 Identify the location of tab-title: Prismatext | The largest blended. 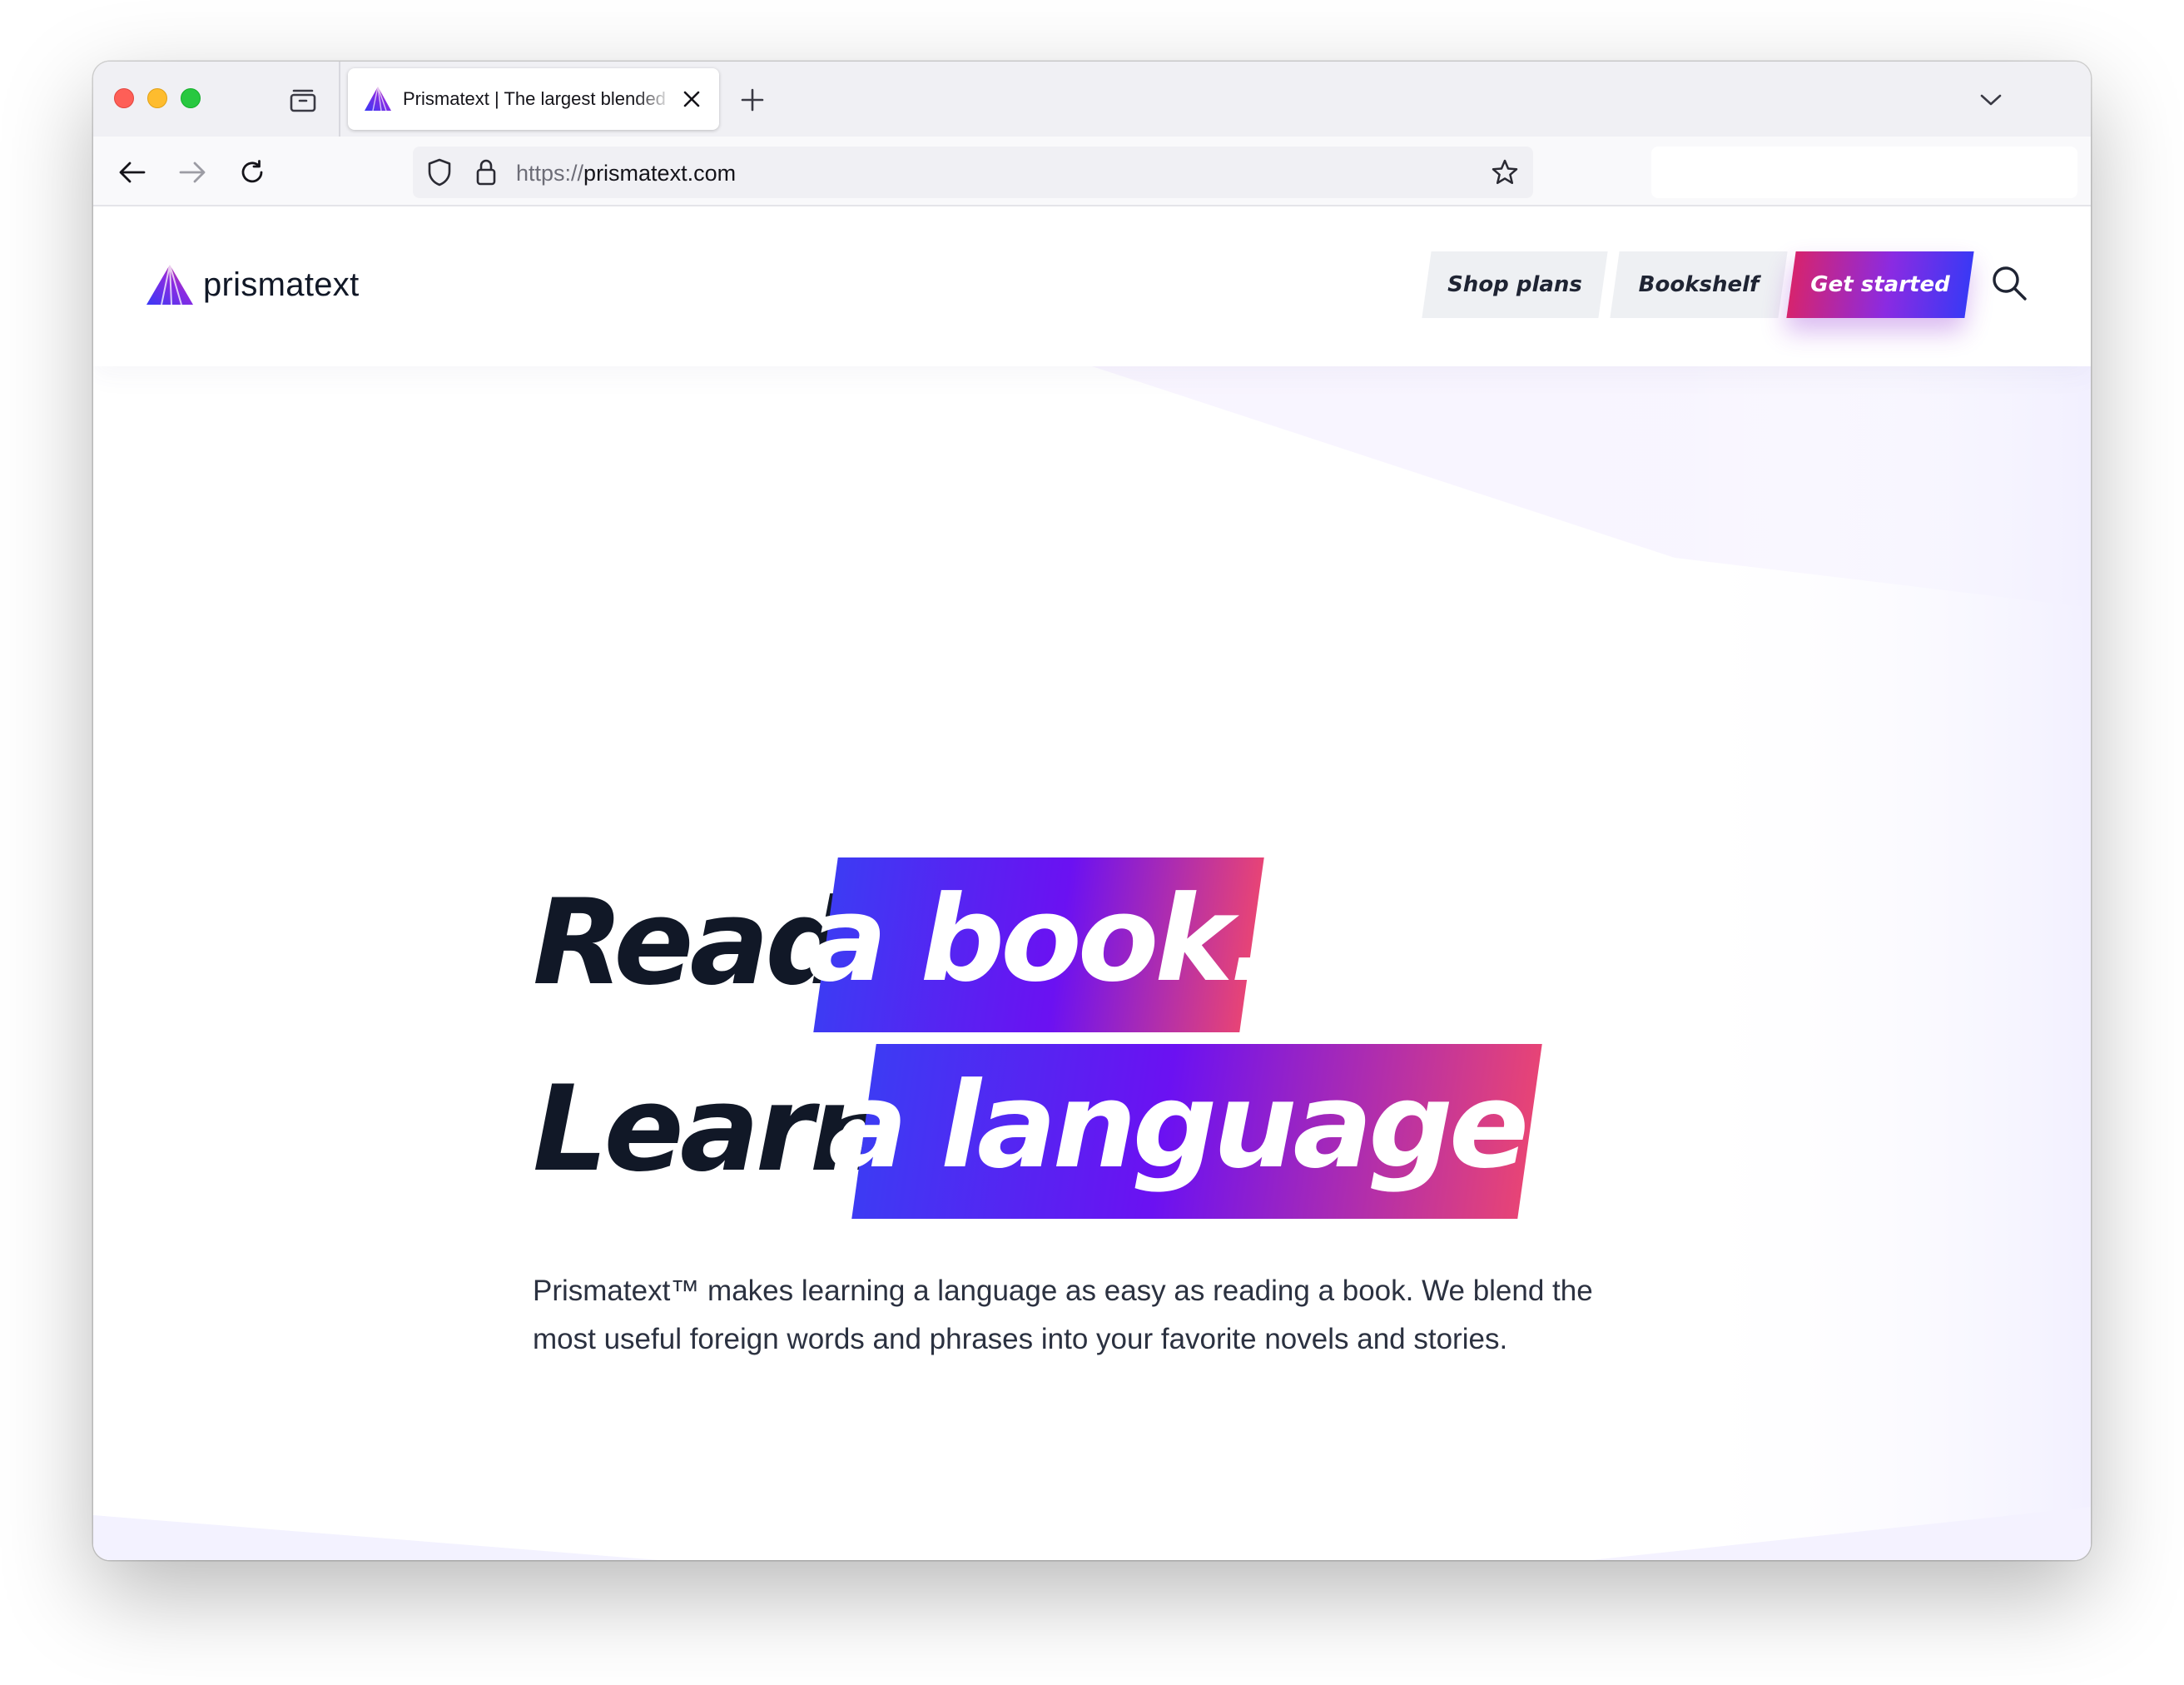
(534, 99).